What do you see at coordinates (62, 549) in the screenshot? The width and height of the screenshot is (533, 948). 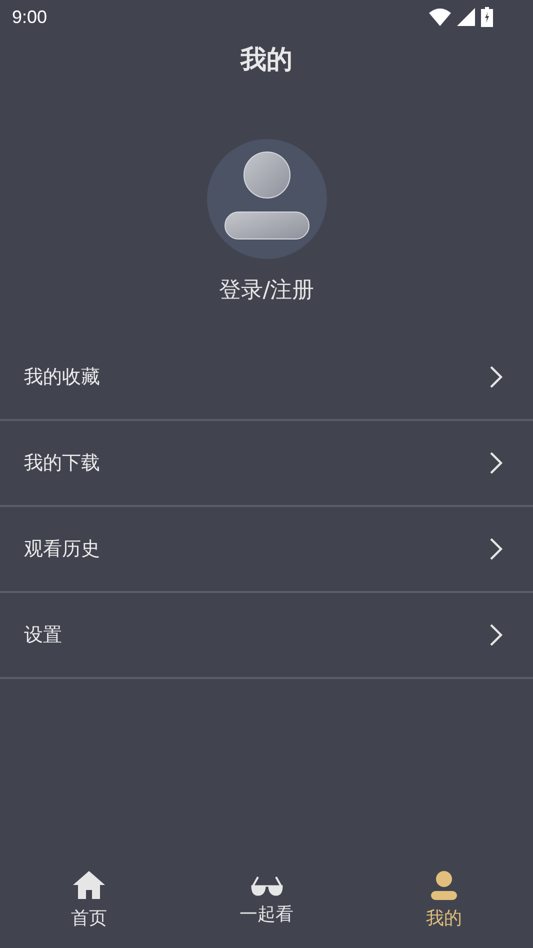 I see `menu-label: 观看历史` at bounding box center [62, 549].